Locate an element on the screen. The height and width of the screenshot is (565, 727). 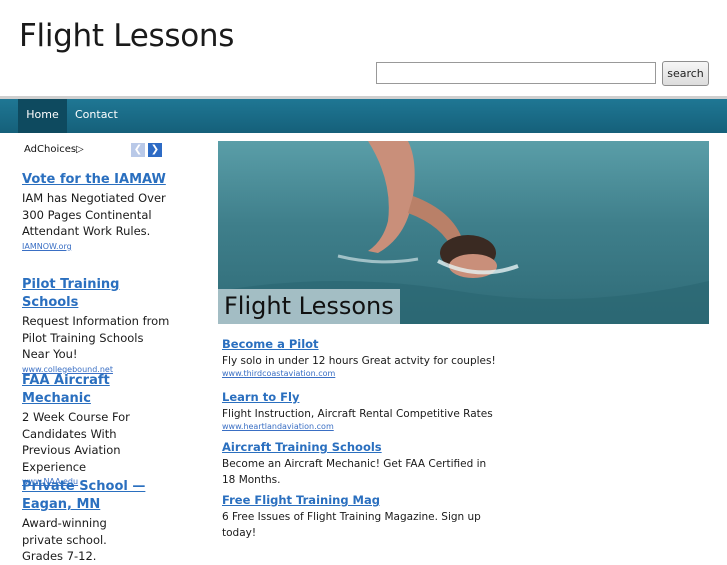
link-title: Aircraft Training Schools is located at coordinates (359, 447).